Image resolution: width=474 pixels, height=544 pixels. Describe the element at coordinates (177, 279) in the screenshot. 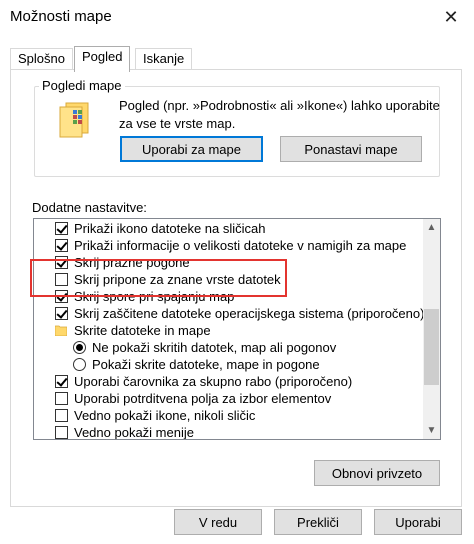

I see `list-item-label: Skrij pripone za znane vrste datotek` at that location.